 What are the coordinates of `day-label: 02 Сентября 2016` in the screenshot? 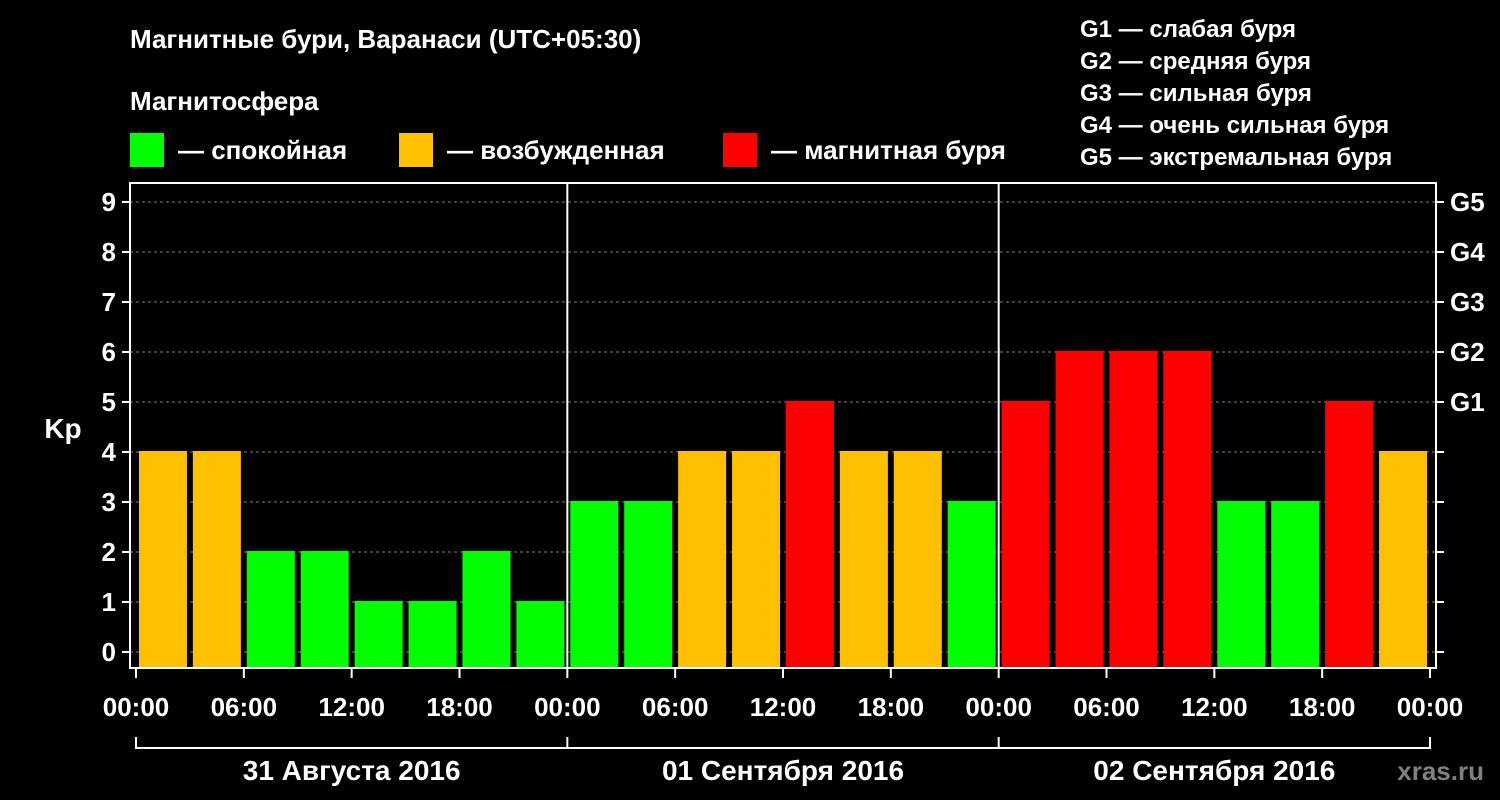 It's located at (1214, 770).